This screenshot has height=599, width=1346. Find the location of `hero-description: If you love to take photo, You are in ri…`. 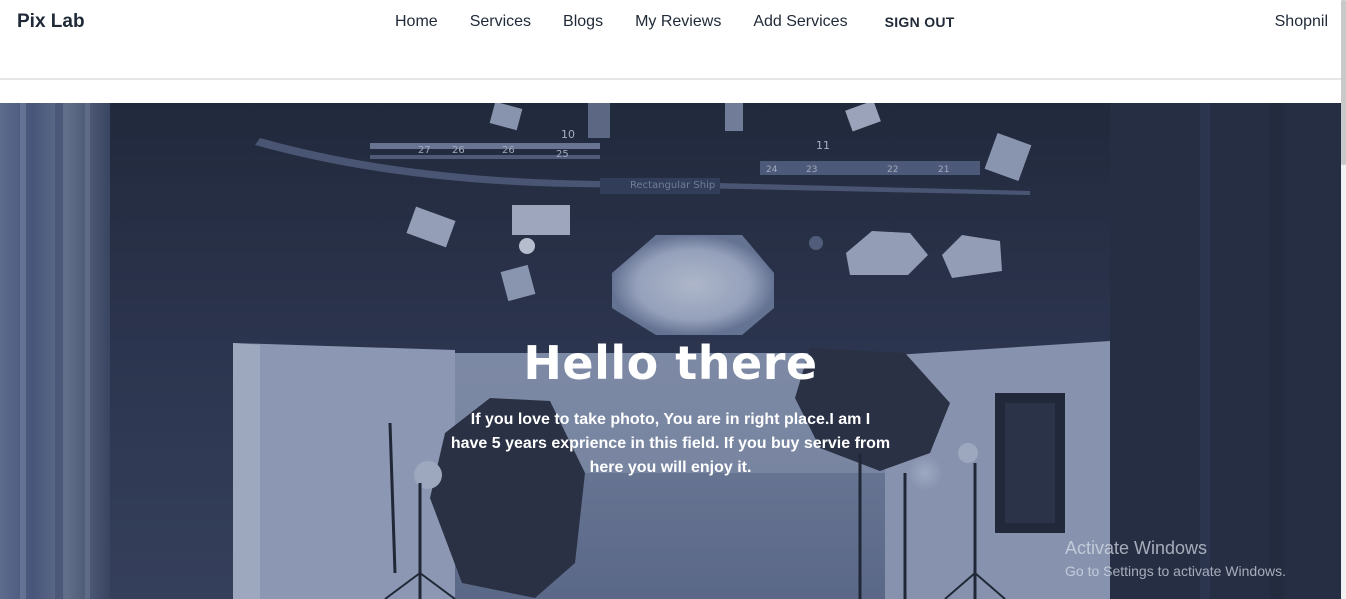

hero-description: If you love to take photo, You are in ri… is located at coordinates (670, 443).